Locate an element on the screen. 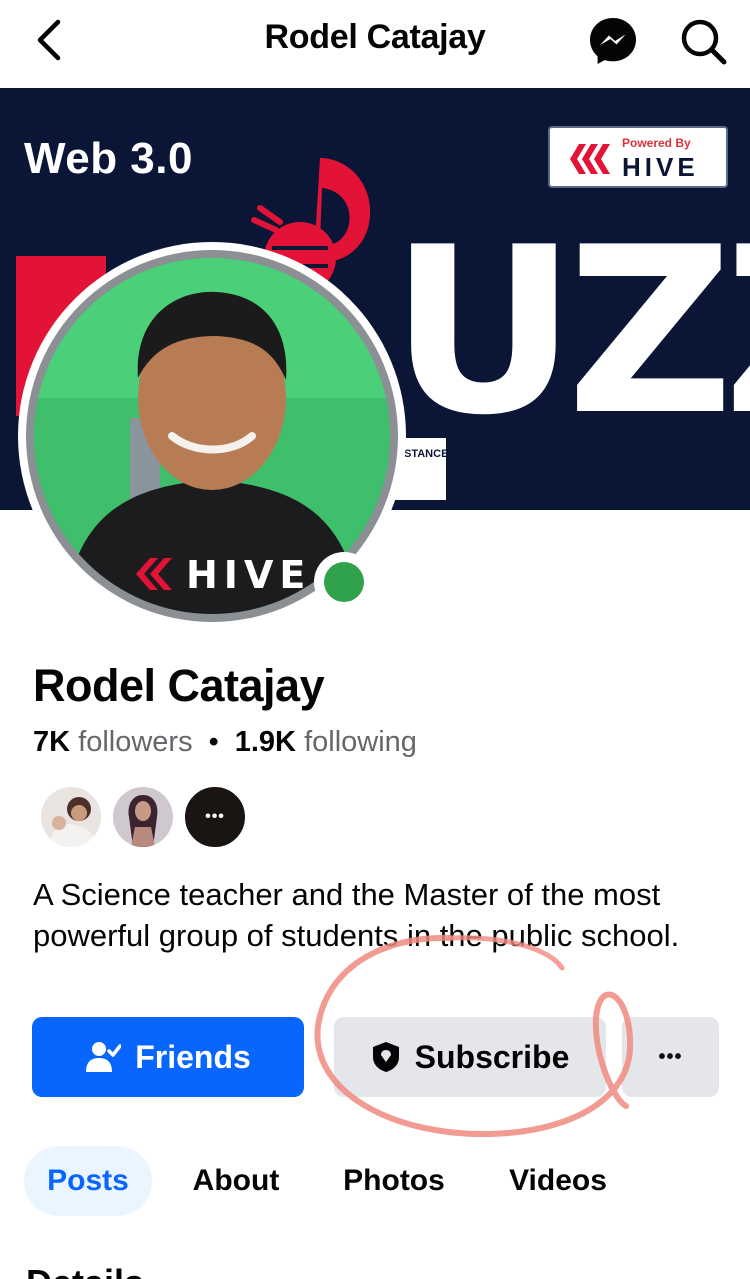  tab-photos: Photos is located at coordinates (394, 1181).